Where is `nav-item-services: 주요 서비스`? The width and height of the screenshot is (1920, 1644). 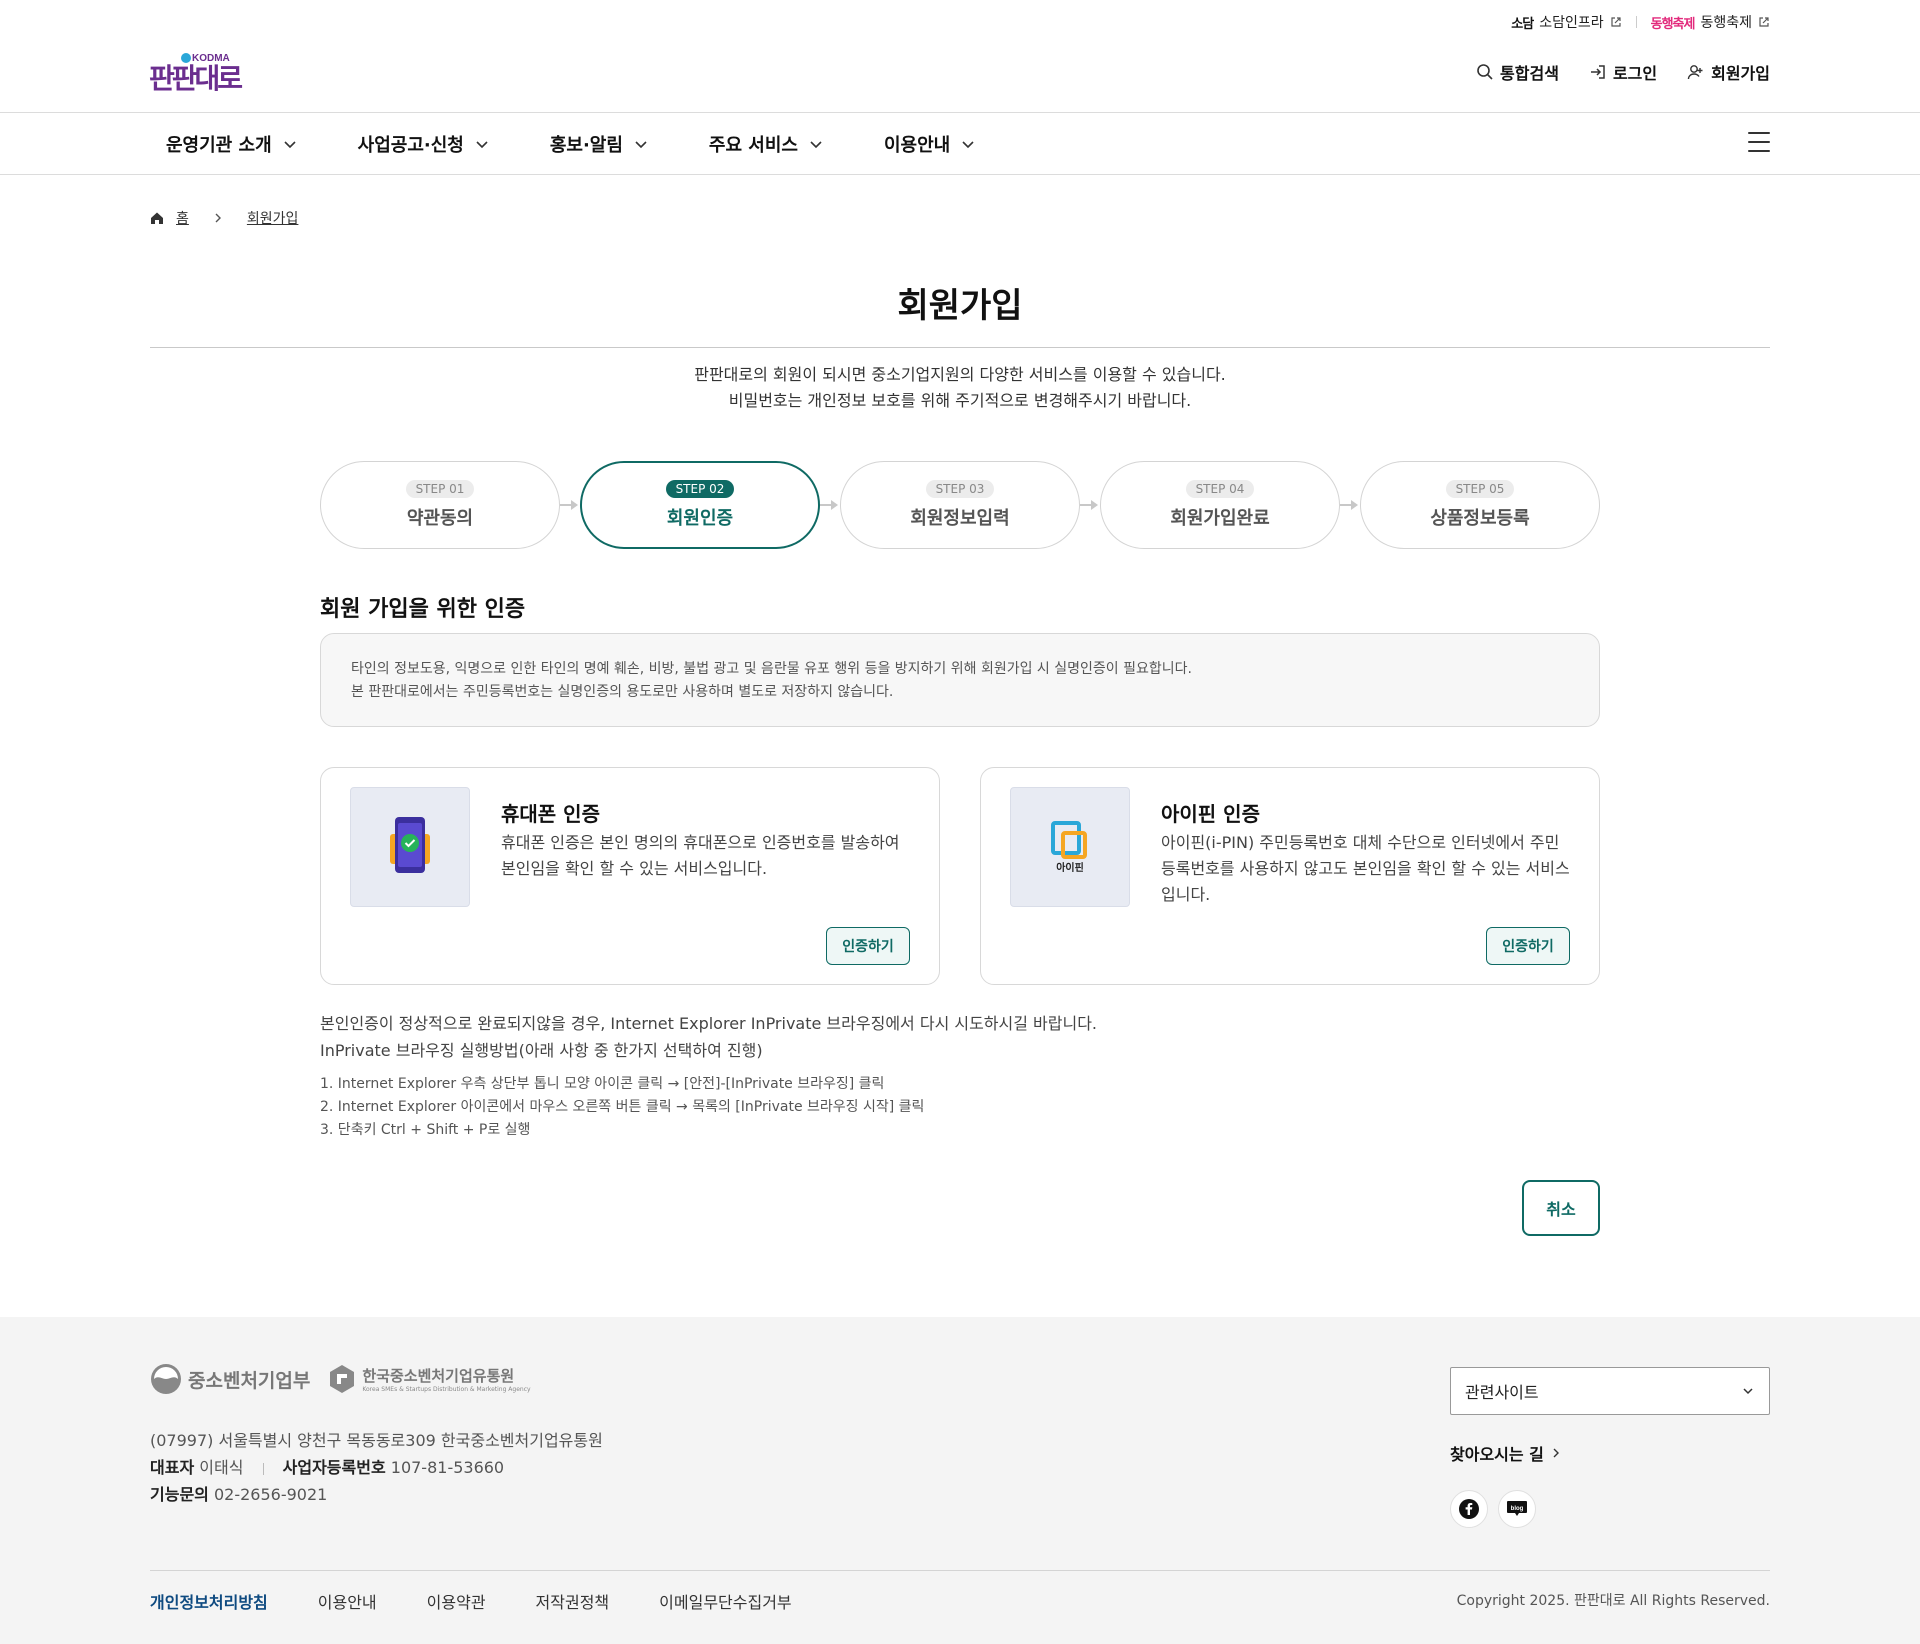
nav-item-services: 주요 서비스 is located at coordinates (766, 144).